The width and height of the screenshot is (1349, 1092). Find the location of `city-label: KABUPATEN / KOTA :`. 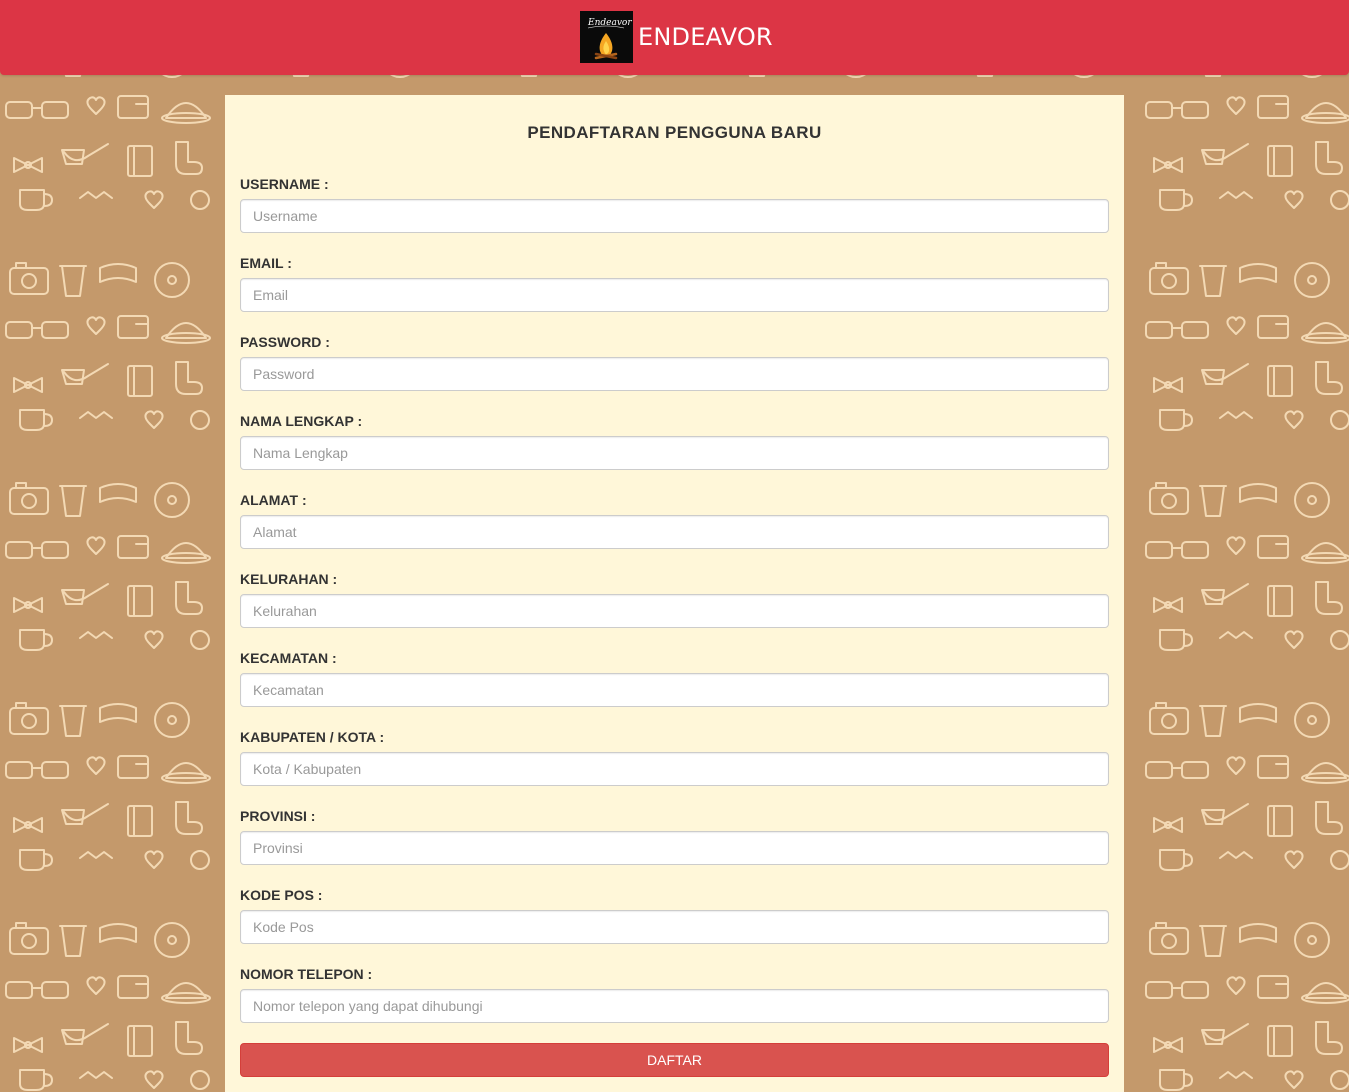

city-label: KABUPATEN / KOTA : is located at coordinates (312, 737).